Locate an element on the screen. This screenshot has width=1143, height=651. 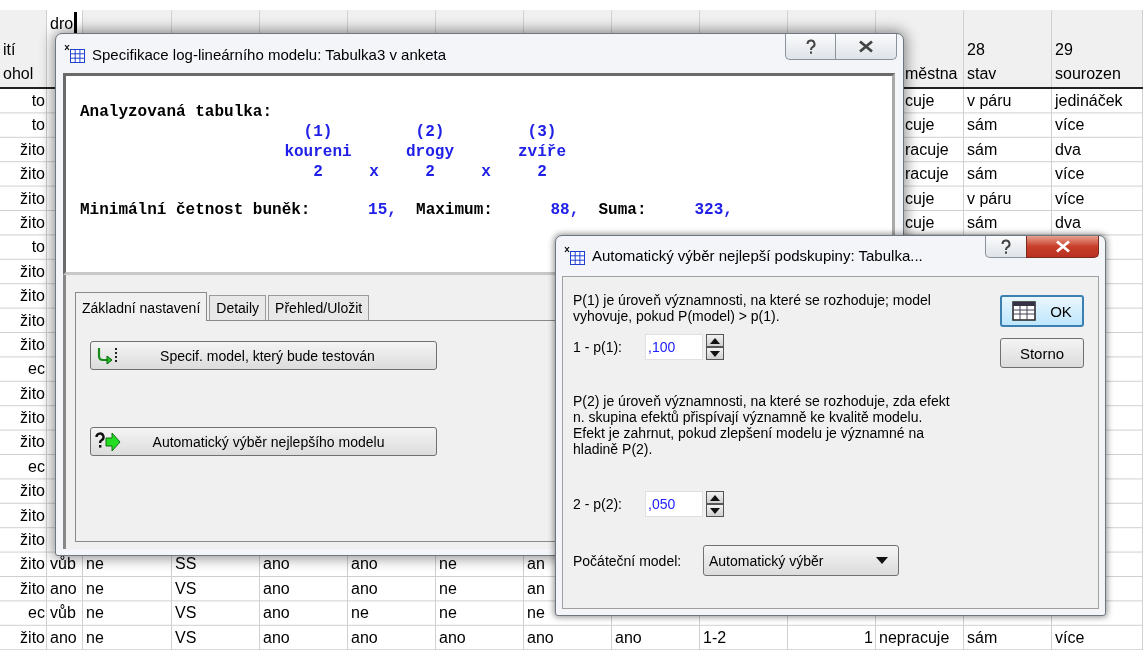
header-text: ohol is located at coordinates (19, 74).